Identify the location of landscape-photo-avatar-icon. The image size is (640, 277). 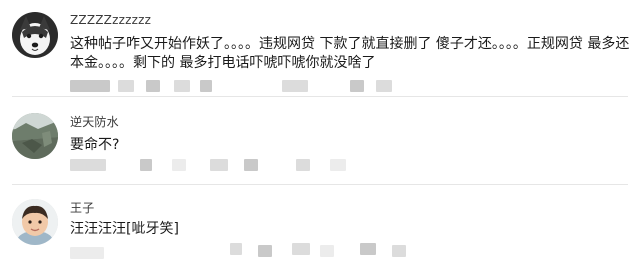
(35, 136).